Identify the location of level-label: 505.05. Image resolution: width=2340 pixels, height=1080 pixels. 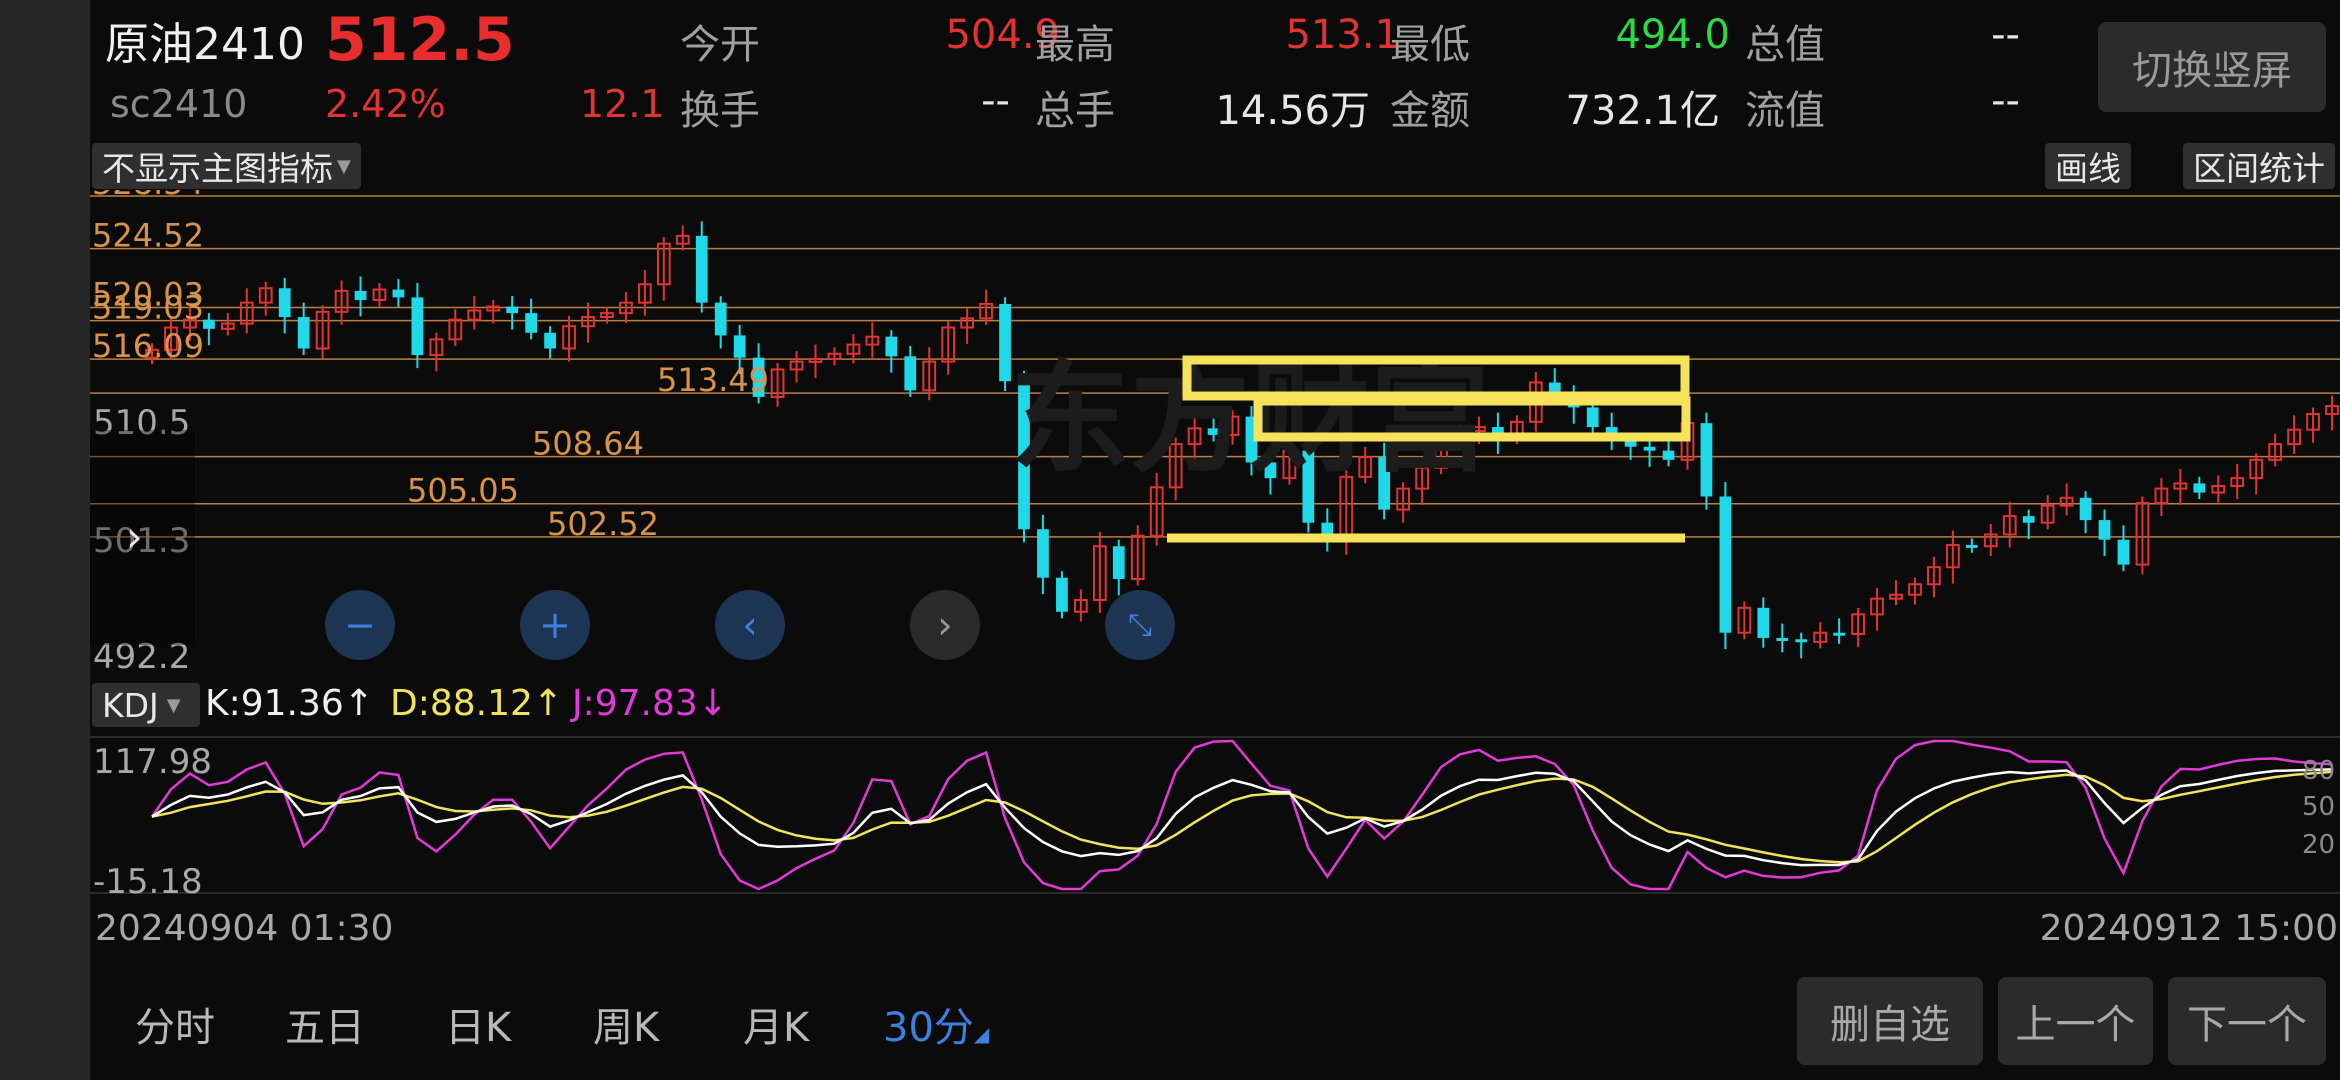
(463, 491).